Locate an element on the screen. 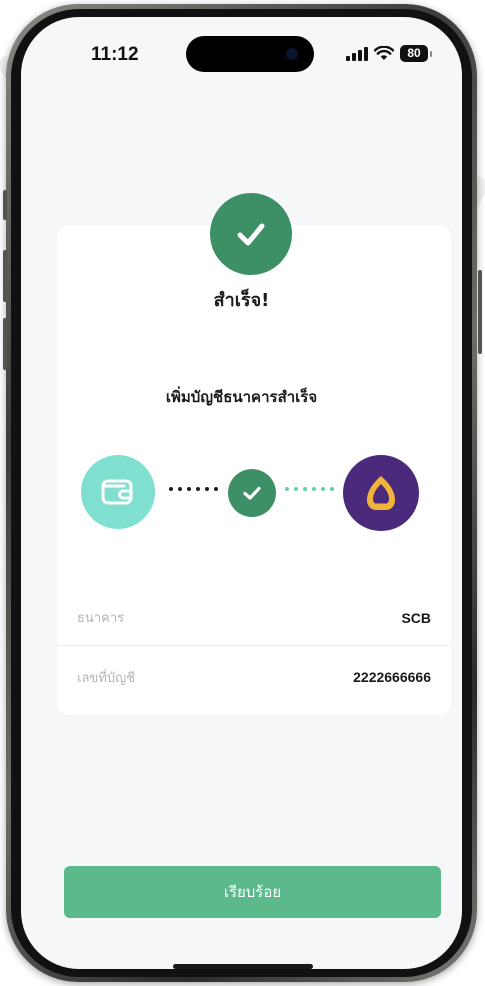  wallet-badge is located at coordinates (118, 492).